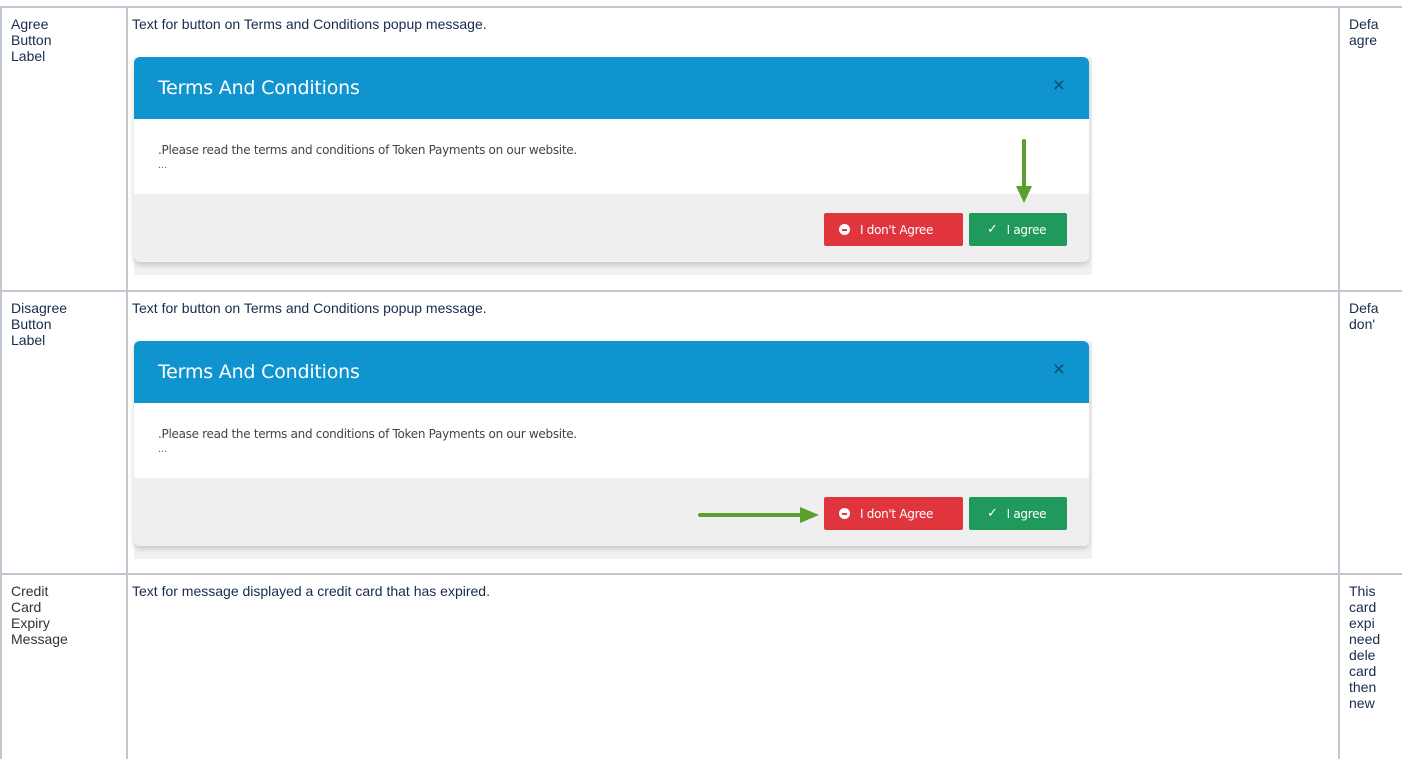  What do you see at coordinates (63, 432) in the screenshot?
I see `parameter-name-cell: Disagree Button Label` at bounding box center [63, 432].